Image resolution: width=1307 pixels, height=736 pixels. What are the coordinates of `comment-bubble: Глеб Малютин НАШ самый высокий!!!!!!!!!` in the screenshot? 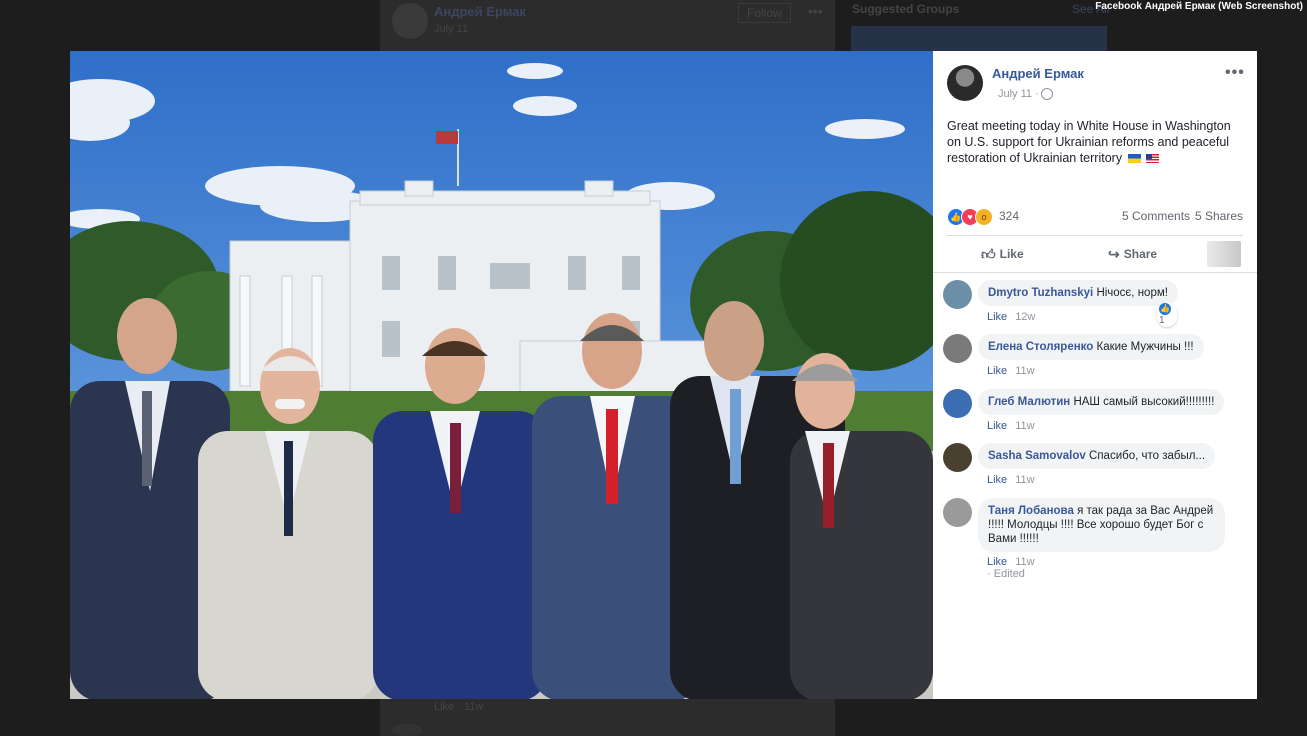 It's located at (1101, 402).